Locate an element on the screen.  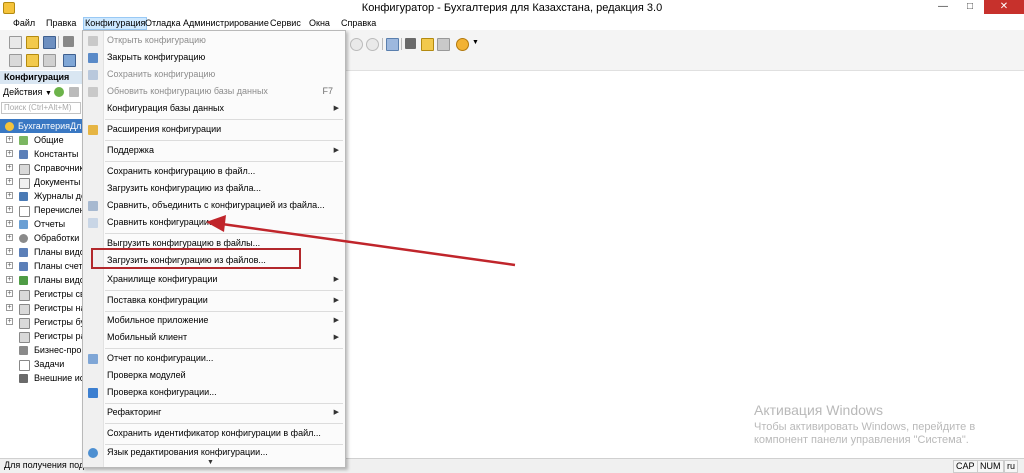
annotation-arrow-head is located at coordinates (216, 223).